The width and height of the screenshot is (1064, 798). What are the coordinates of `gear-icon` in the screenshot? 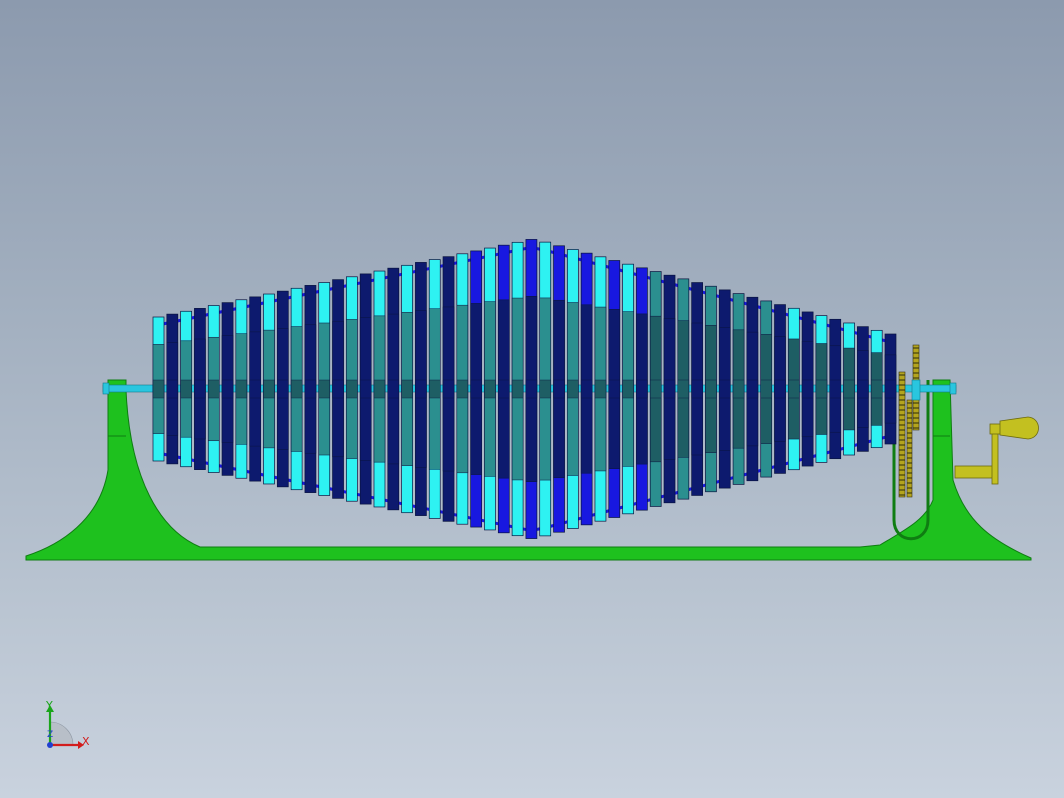 It's located at (909, 421).